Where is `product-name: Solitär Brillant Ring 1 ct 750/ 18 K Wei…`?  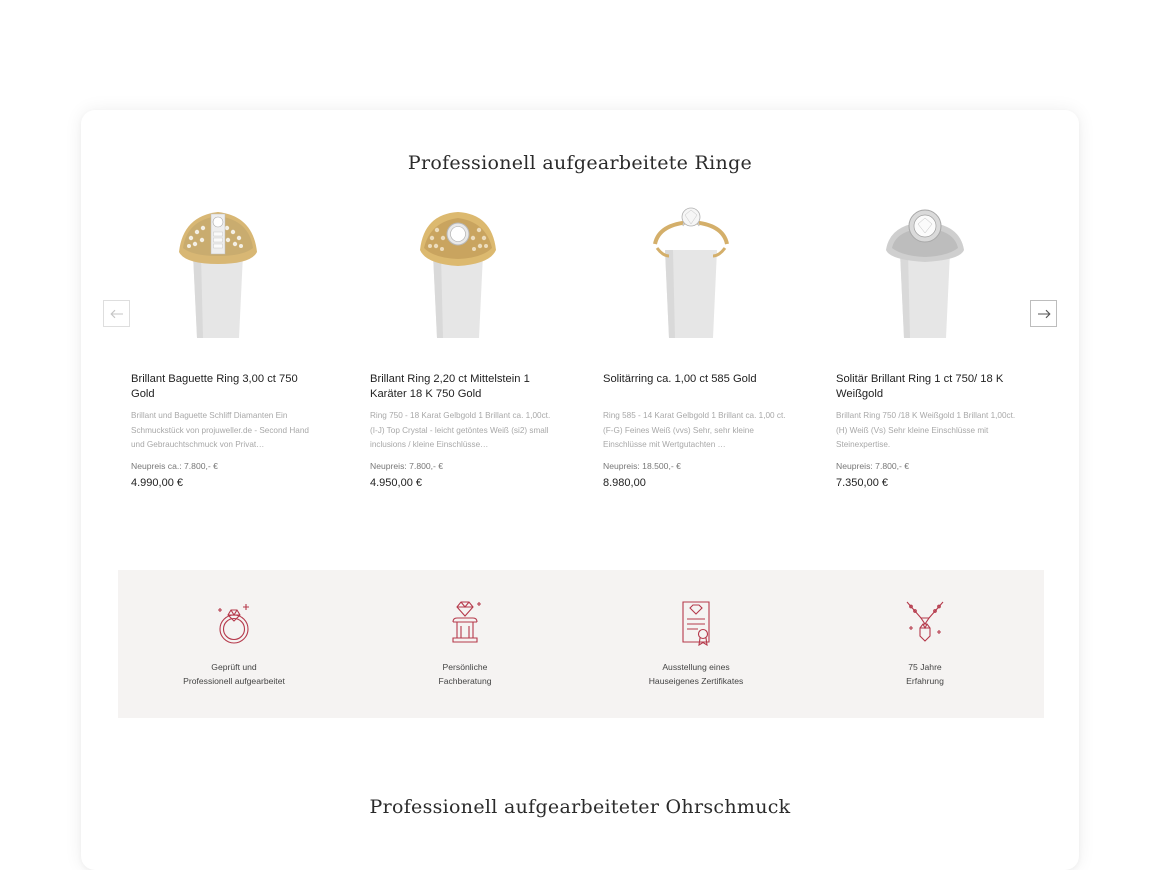 product-name: Solitär Brillant Ring 1 ct 750/ 18 K Wei… is located at coordinates (931, 387).